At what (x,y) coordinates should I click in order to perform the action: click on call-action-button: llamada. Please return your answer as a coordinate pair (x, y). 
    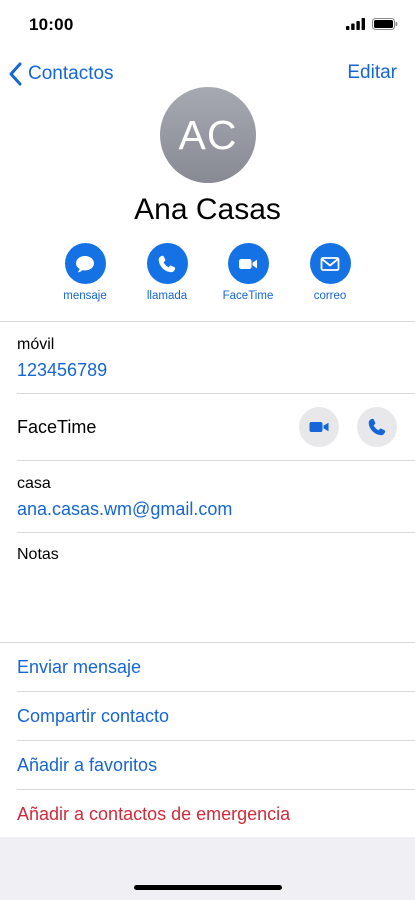
    Looking at the image, I should click on (167, 272).